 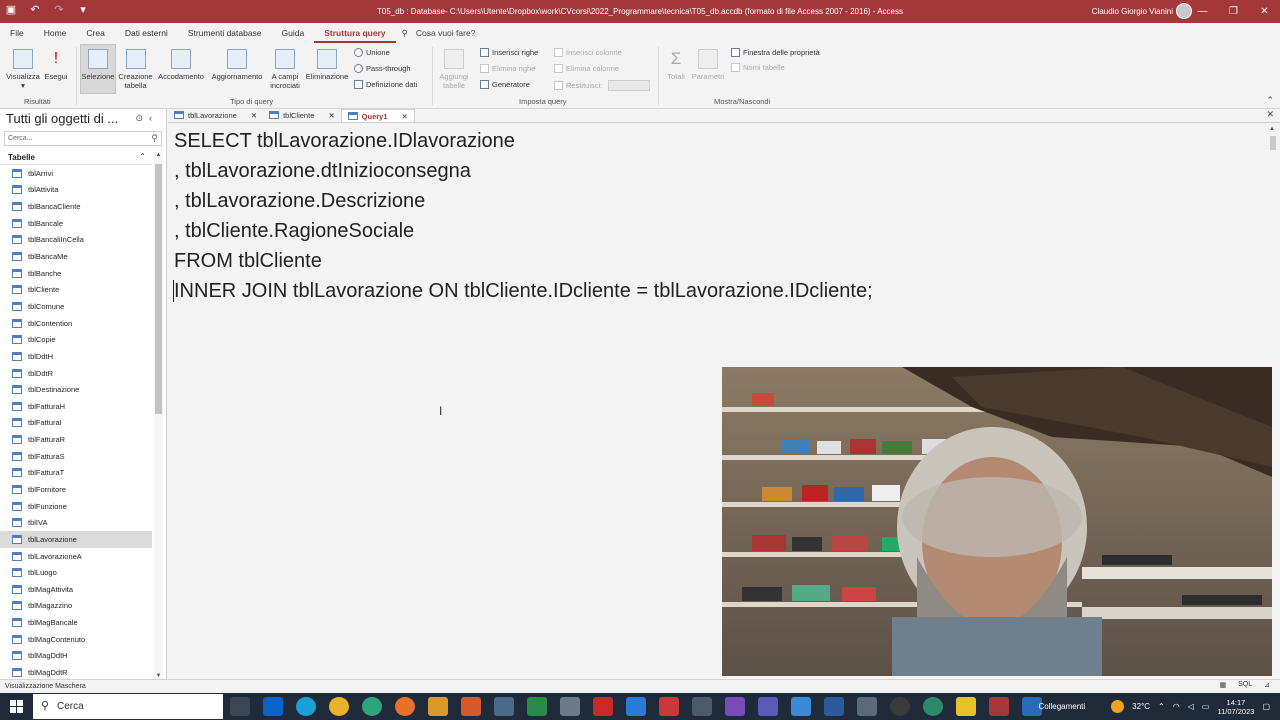 What do you see at coordinates (504, 706) in the screenshot?
I see `calculator-icon` at bounding box center [504, 706].